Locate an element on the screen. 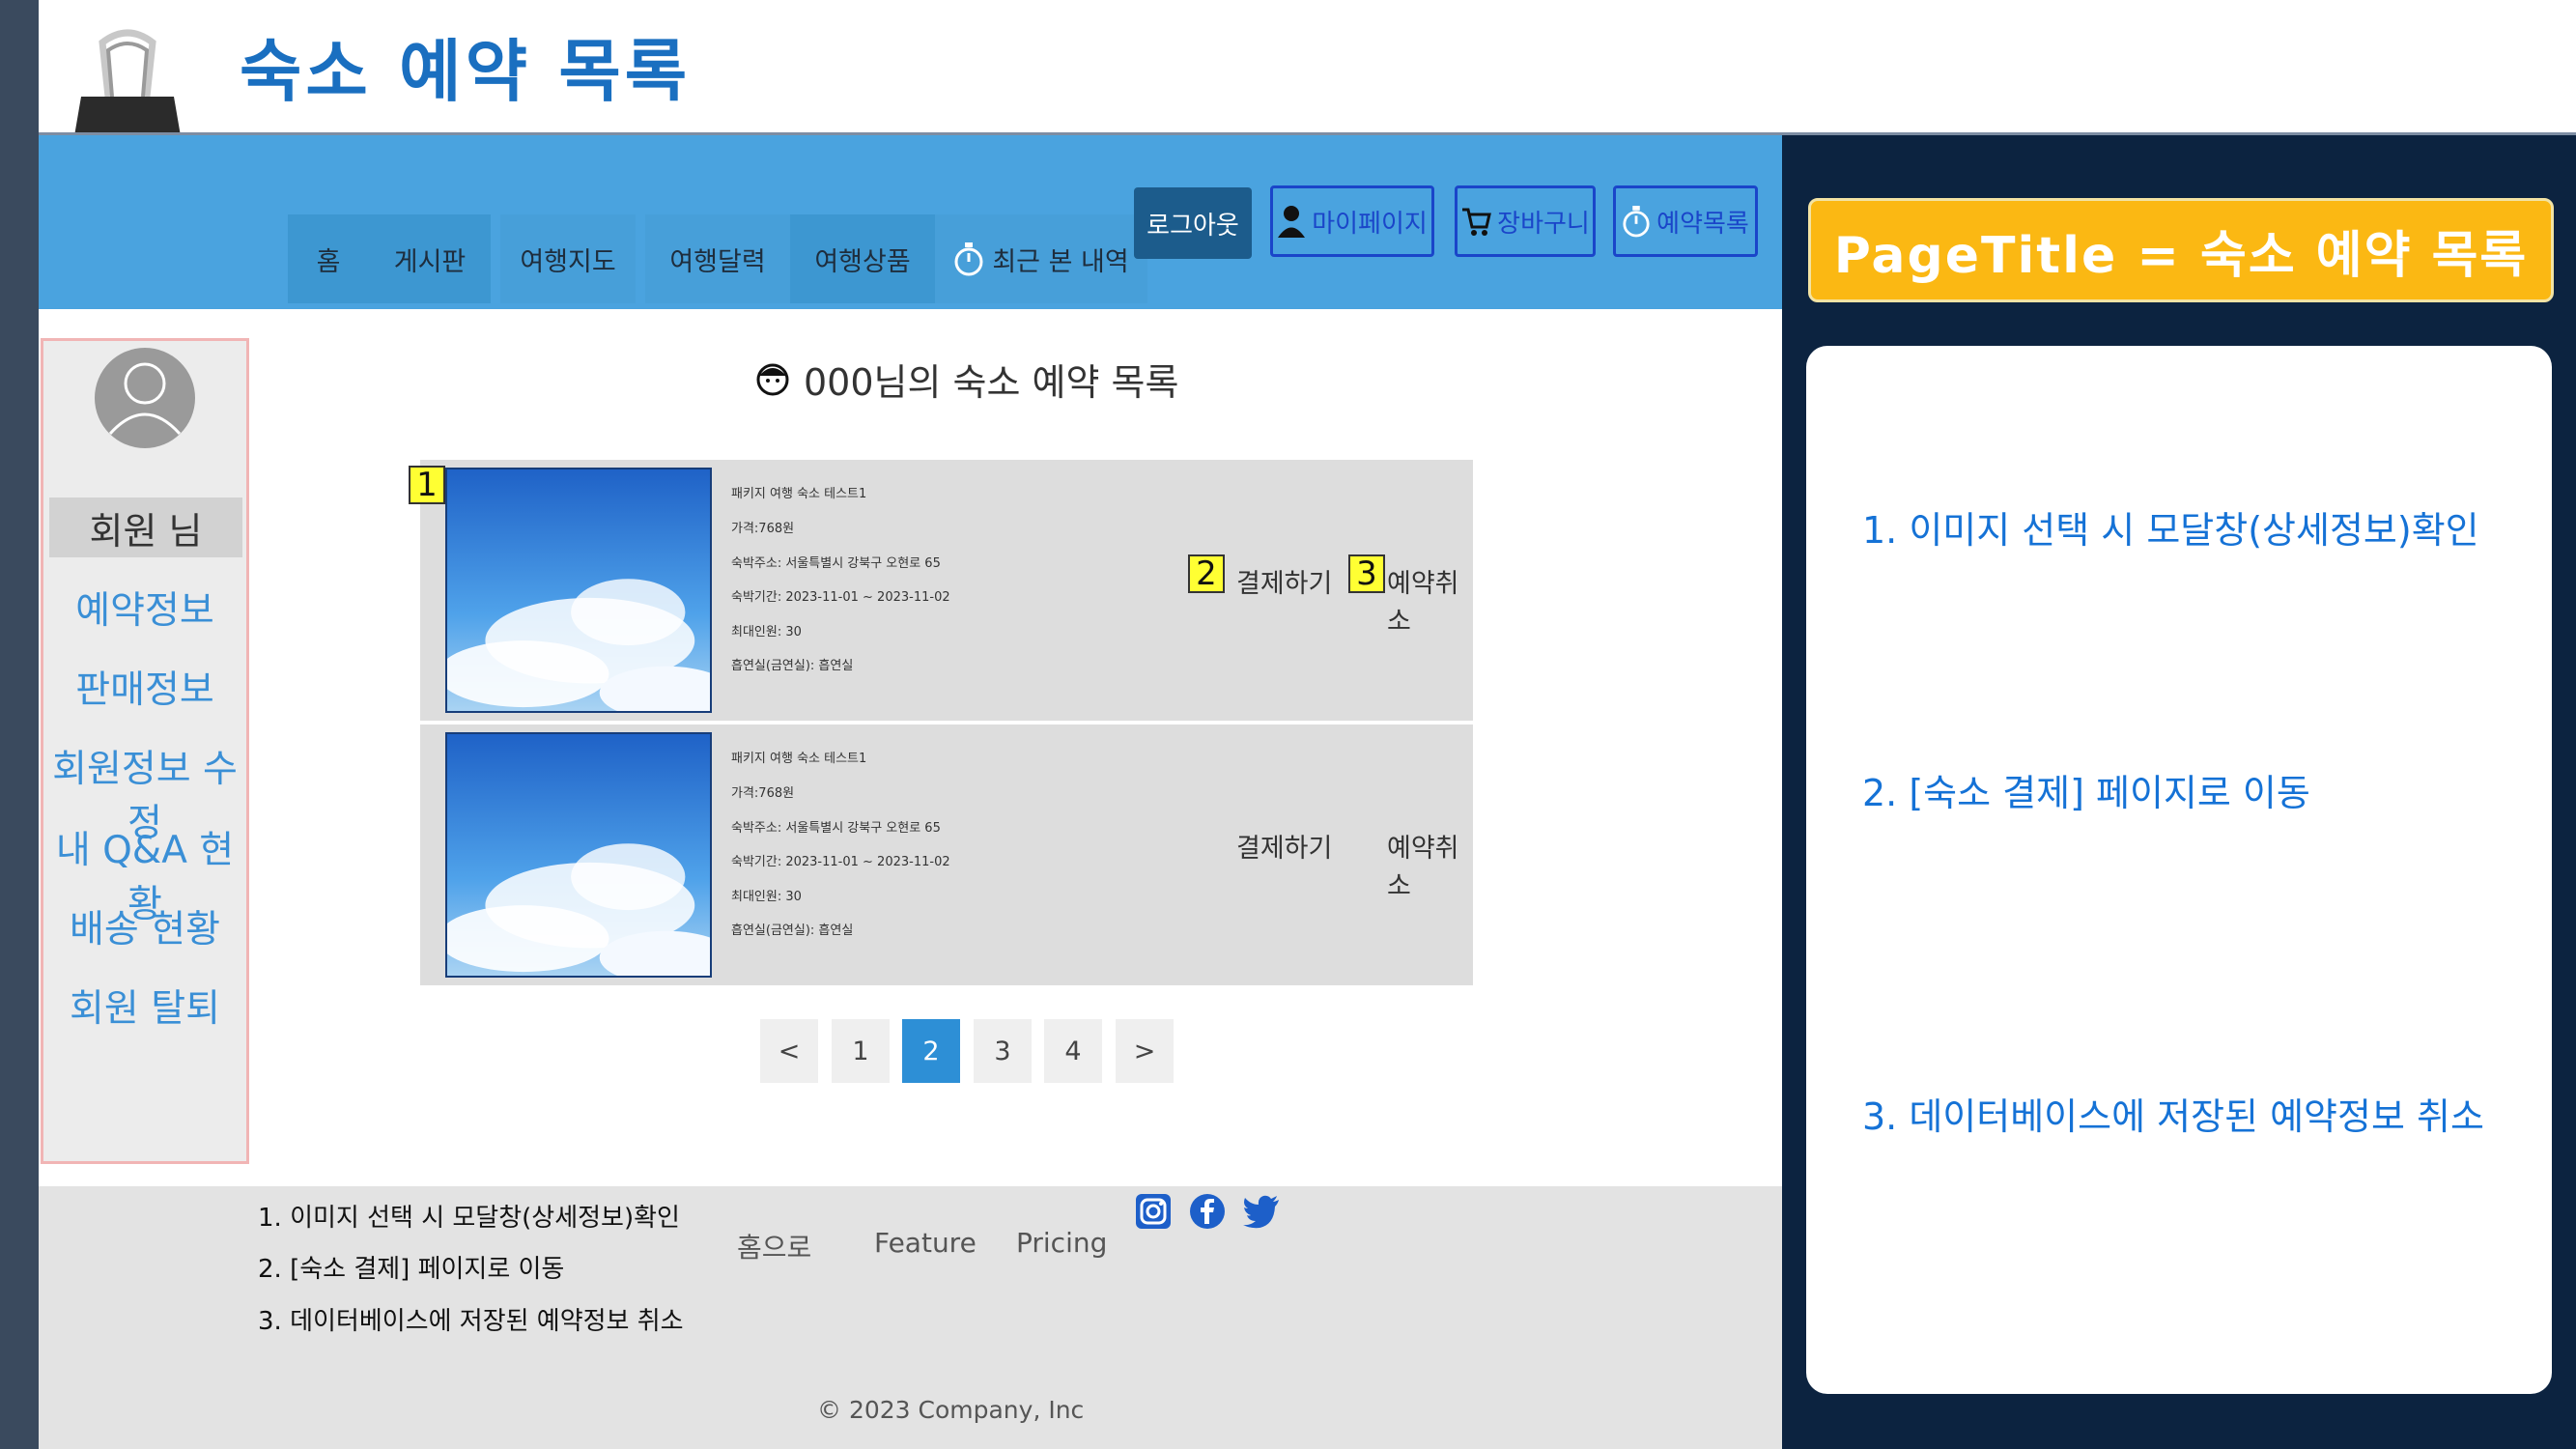 Image resolution: width=2576 pixels, height=1449 pixels. reservation-list-button: 예약목록 is located at coordinates (1685, 221).